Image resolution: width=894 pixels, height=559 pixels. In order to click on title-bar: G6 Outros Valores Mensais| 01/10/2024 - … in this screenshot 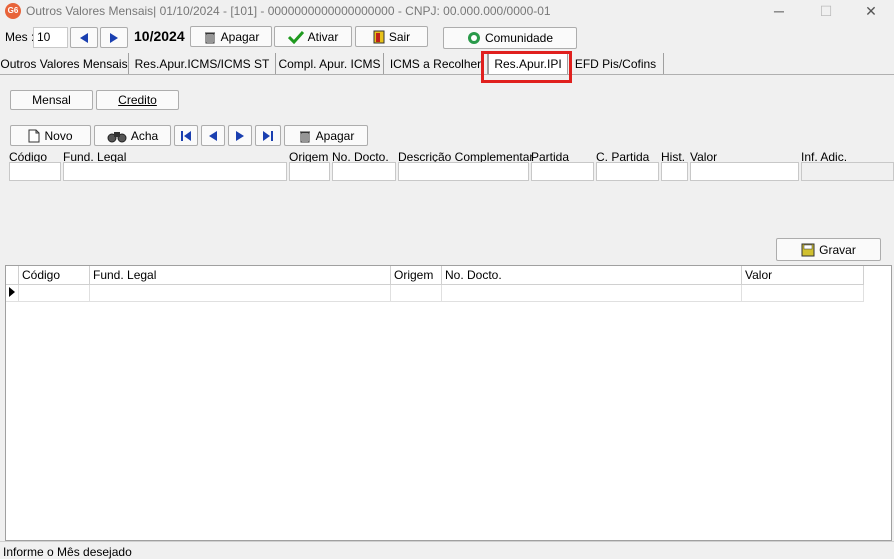, I will do `click(447, 12)`.